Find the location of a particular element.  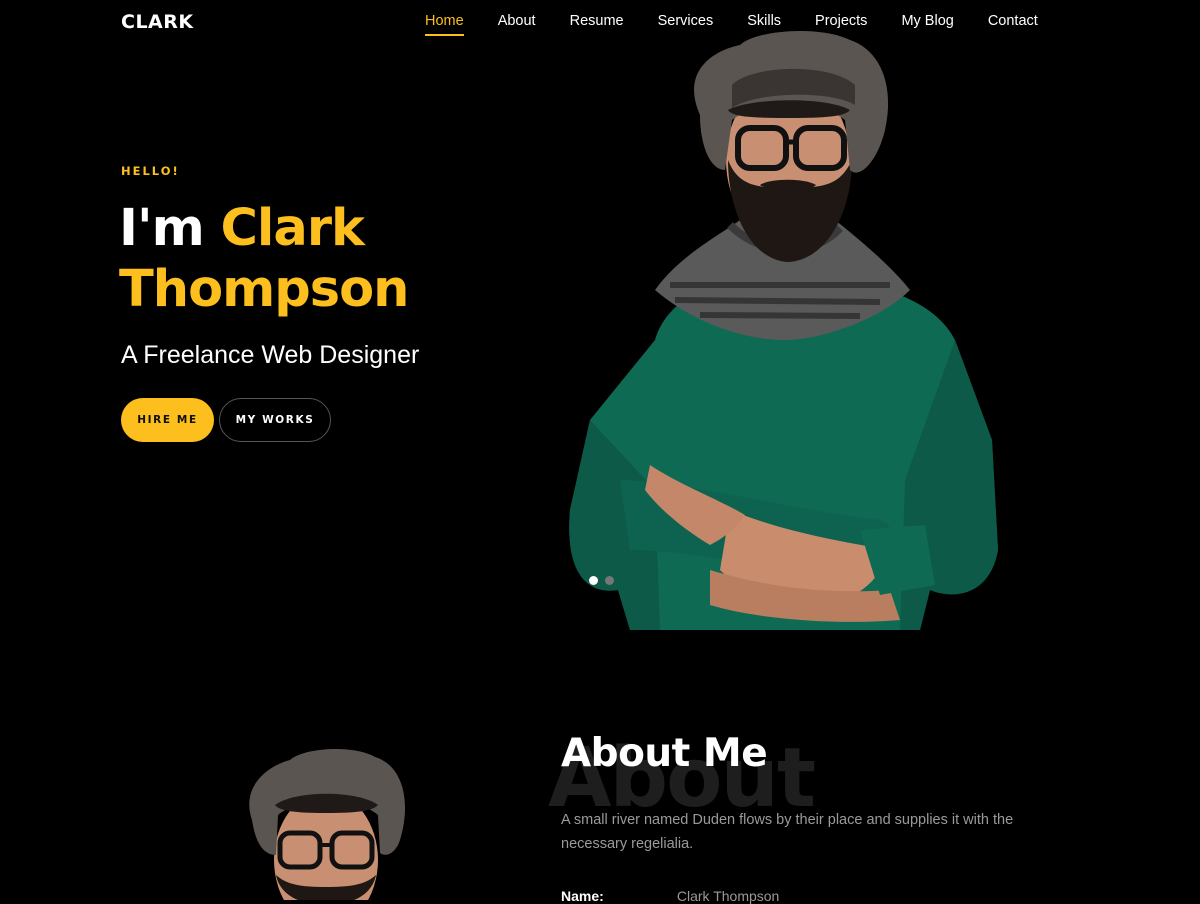

info-label-name: Name: is located at coordinates (582, 896).